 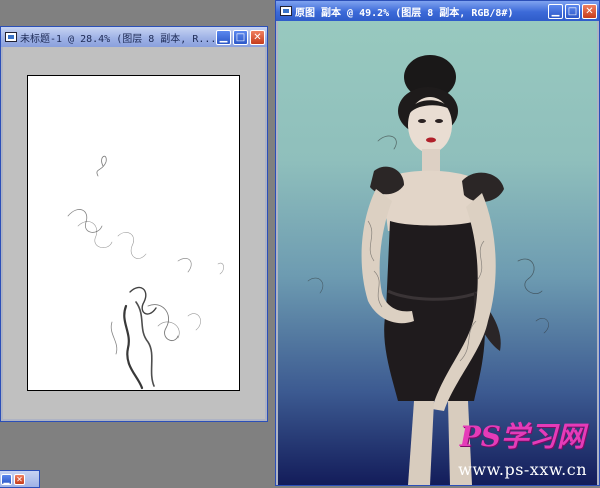 What do you see at coordinates (522, 436) in the screenshot?
I see `watermark-brand: PS学习网` at bounding box center [522, 436].